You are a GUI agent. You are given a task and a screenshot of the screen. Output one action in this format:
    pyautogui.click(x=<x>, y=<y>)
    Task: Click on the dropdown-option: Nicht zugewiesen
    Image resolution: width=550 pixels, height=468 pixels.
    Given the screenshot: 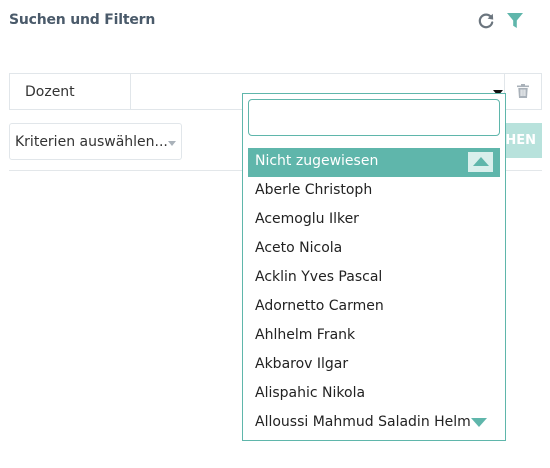 What is the action you would take?
    pyautogui.click(x=374, y=162)
    